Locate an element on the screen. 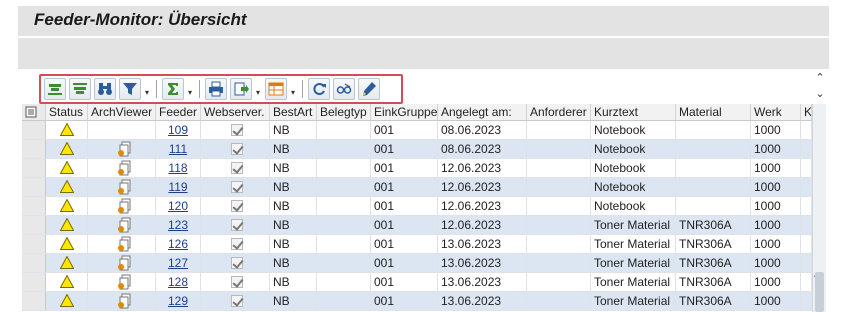 This screenshot has height=312, width=846. vertical-scrollbar: ▴ is located at coordinates (819, 208).